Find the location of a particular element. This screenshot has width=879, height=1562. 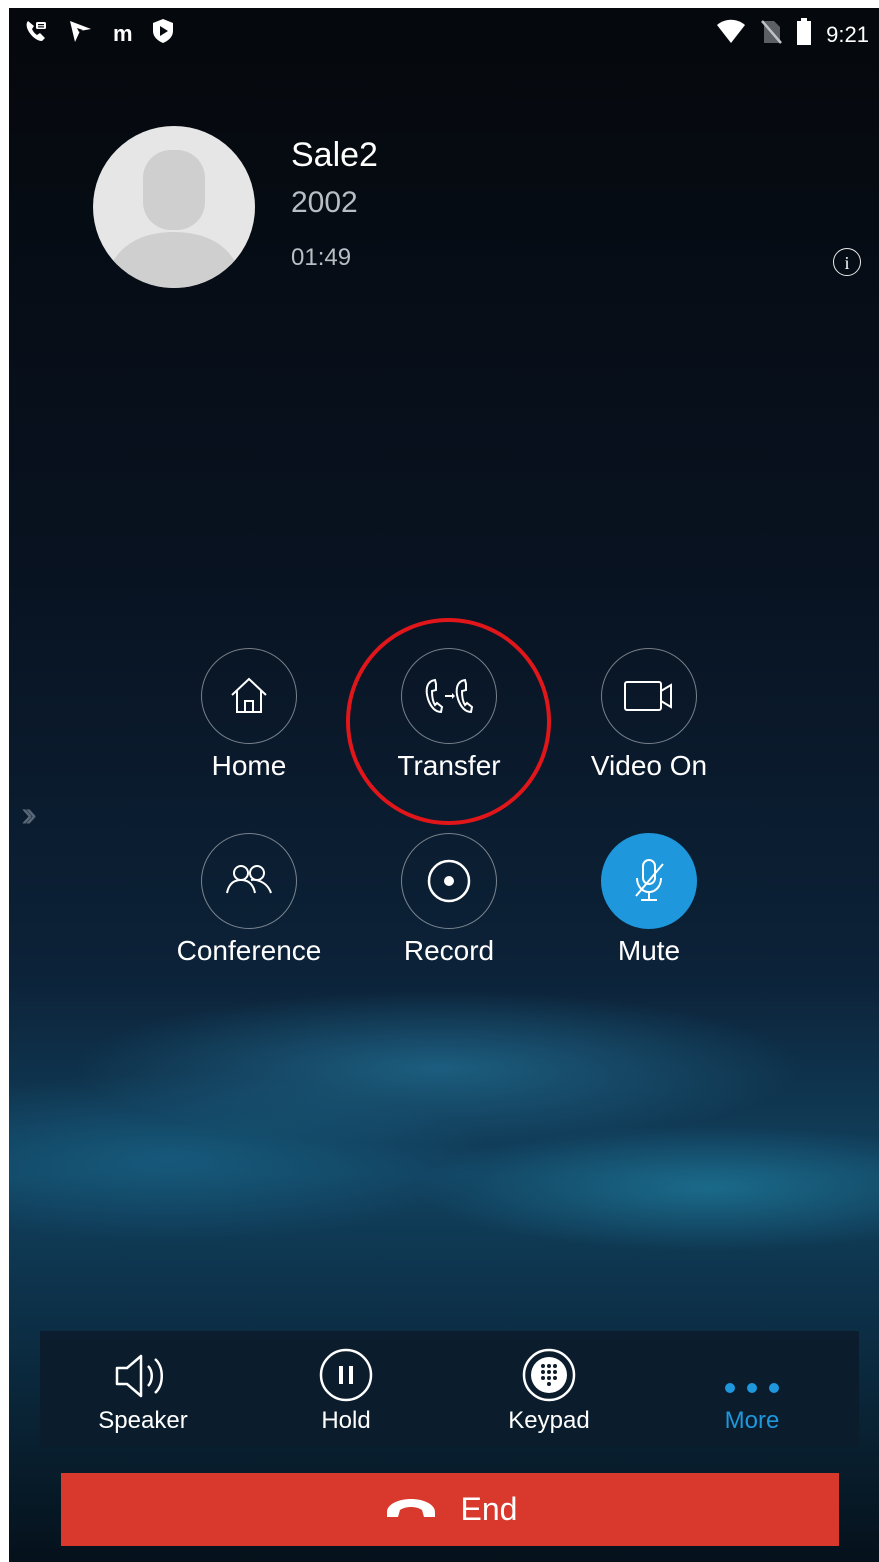

wifi-icon is located at coordinates (731, 35).